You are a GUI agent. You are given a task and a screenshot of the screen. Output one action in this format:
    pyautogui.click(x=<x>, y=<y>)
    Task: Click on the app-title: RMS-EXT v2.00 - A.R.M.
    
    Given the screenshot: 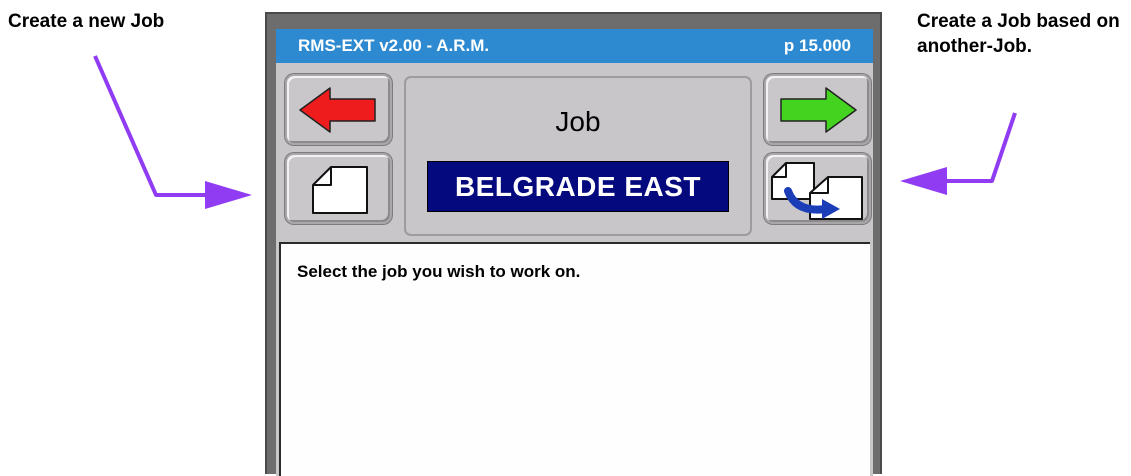 What is the action you would take?
    pyautogui.click(x=394, y=45)
    